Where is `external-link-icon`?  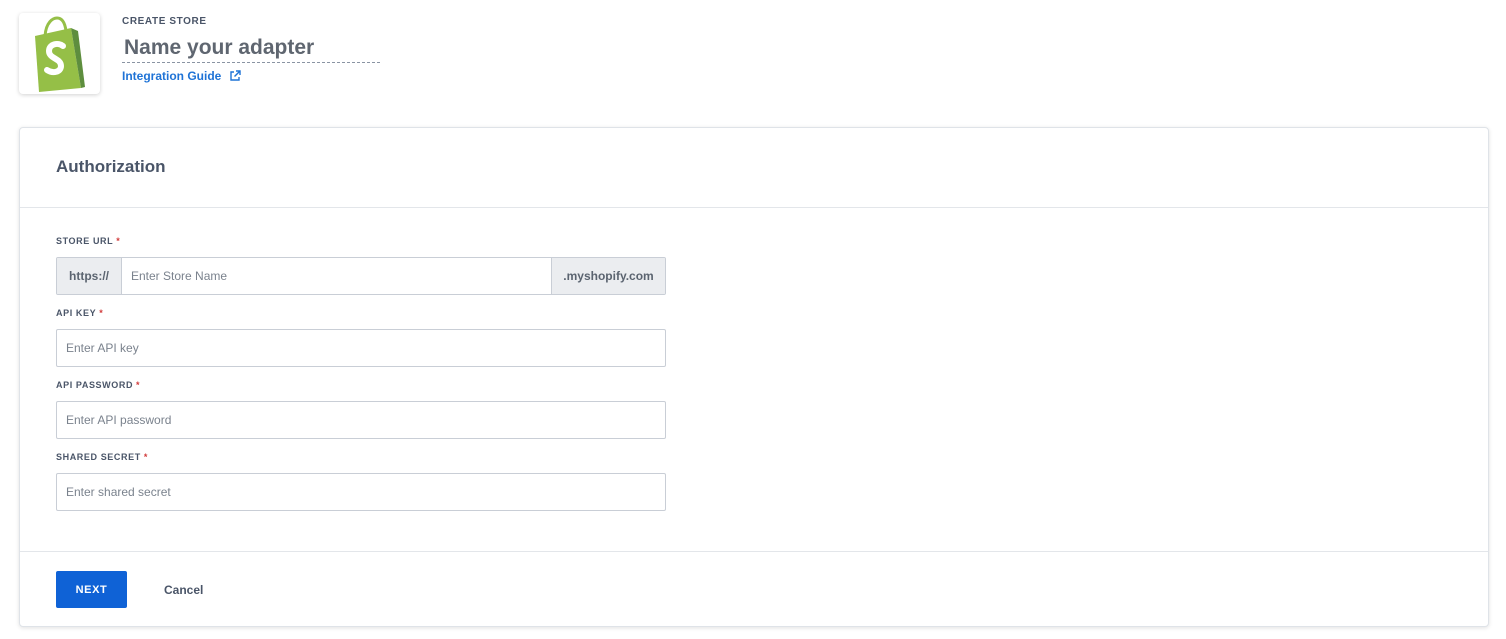 external-link-icon is located at coordinates (236, 75).